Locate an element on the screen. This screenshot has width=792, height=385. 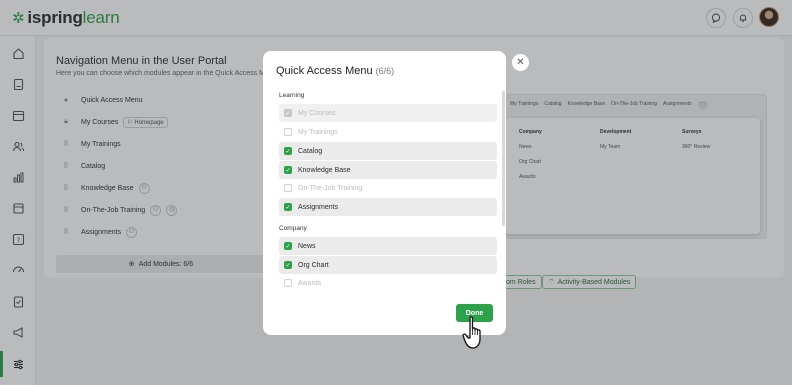
option-my-courses: ✓ My Courses is located at coordinates (388, 113).